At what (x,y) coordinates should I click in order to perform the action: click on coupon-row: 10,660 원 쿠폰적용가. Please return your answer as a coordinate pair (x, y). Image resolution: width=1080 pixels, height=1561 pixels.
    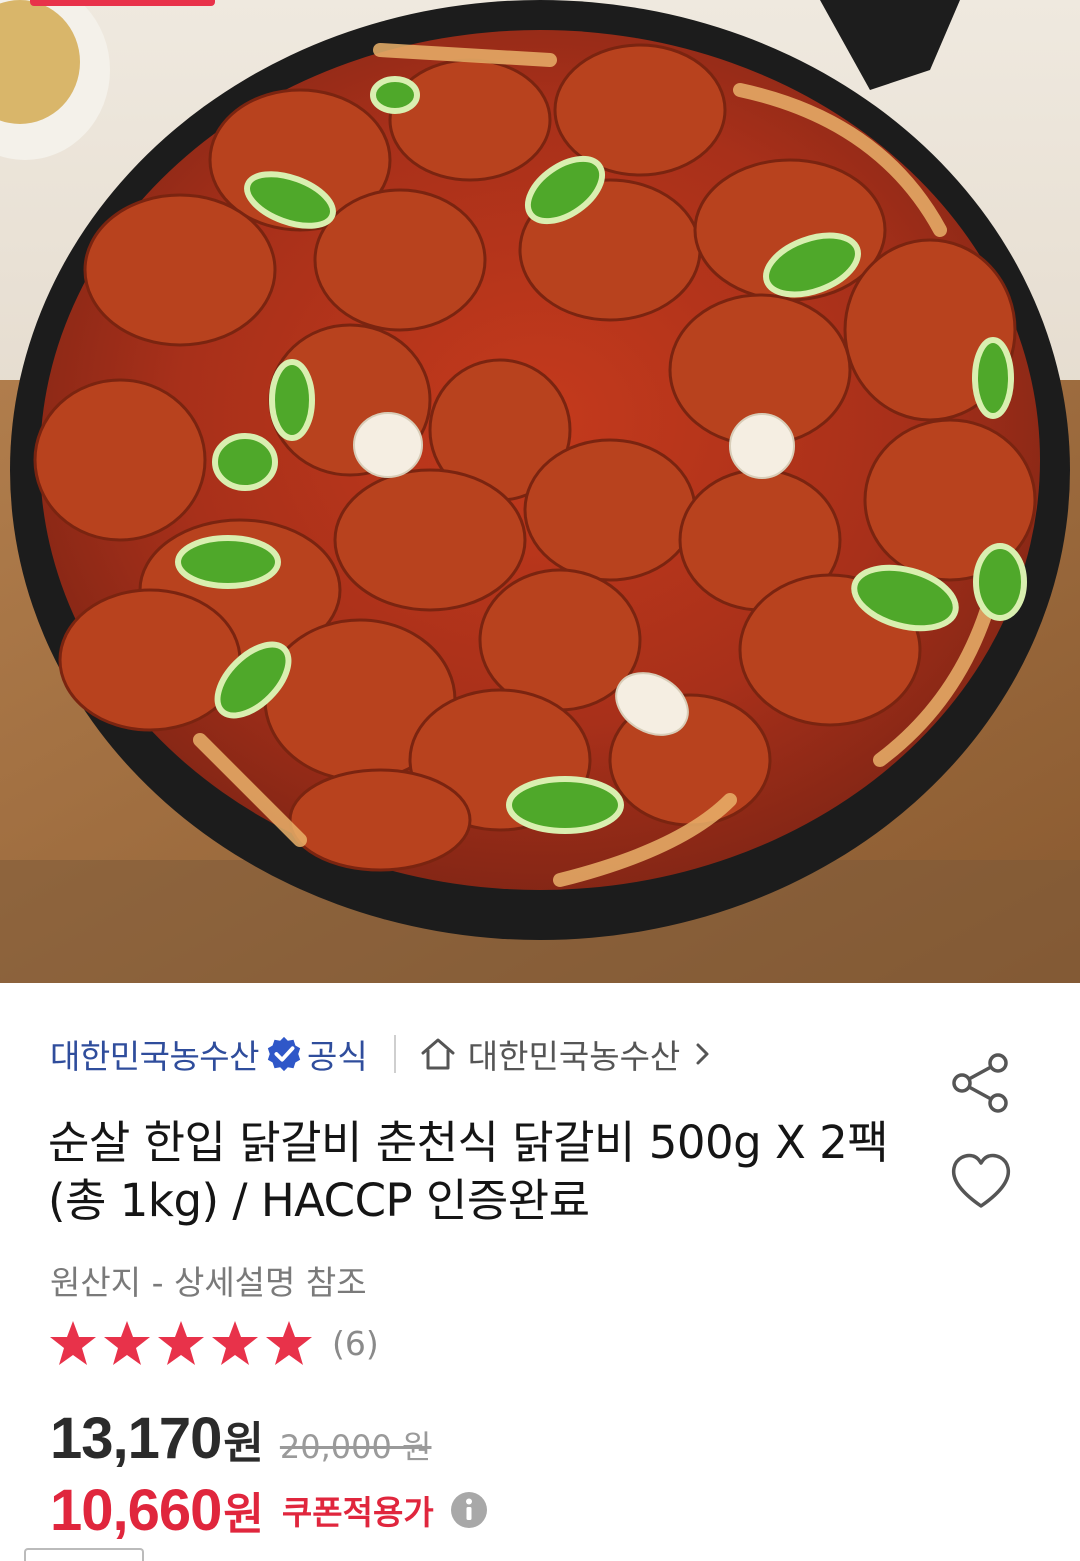
    Looking at the image, I should click on (269, 1510).